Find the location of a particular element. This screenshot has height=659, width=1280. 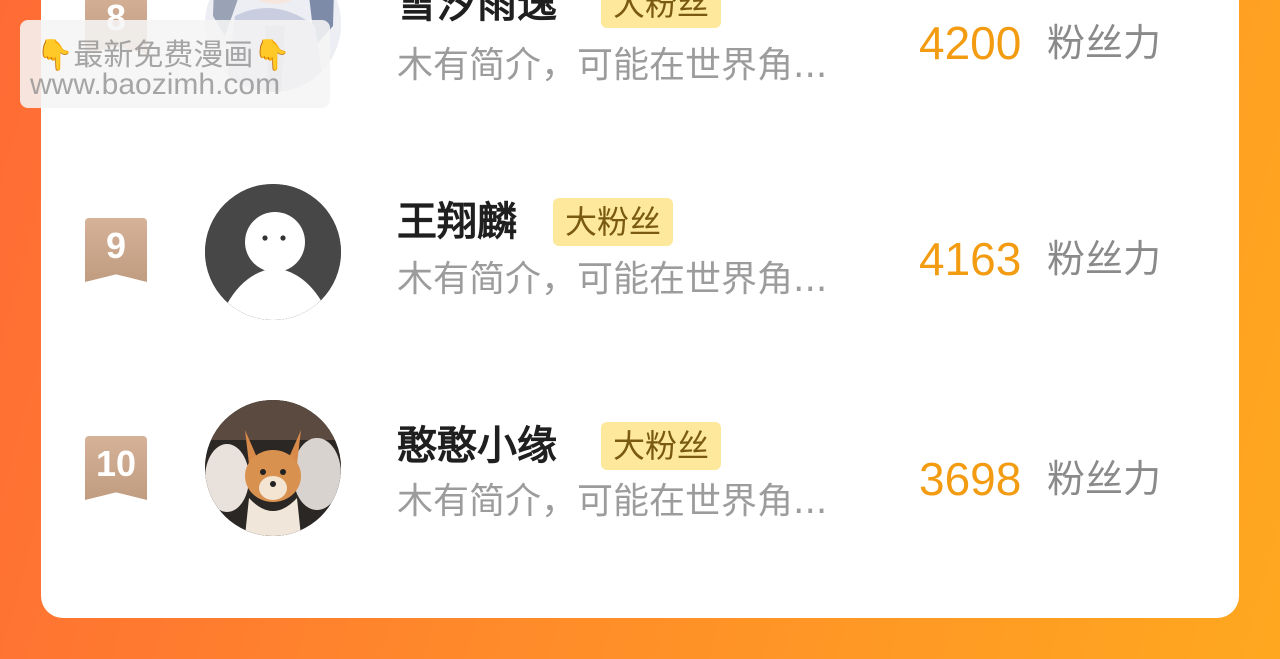

fan-power-score: 4163 is located at coordinates (970, 259).